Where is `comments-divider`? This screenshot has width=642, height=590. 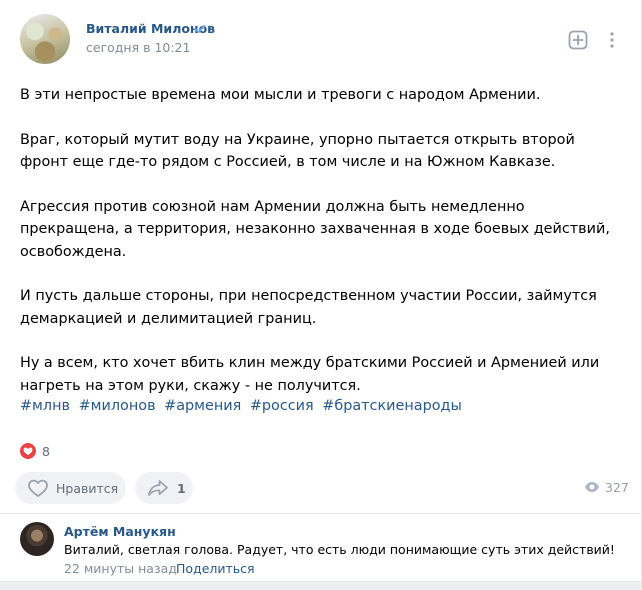
comments-divider is located at coordinates (321, 513).